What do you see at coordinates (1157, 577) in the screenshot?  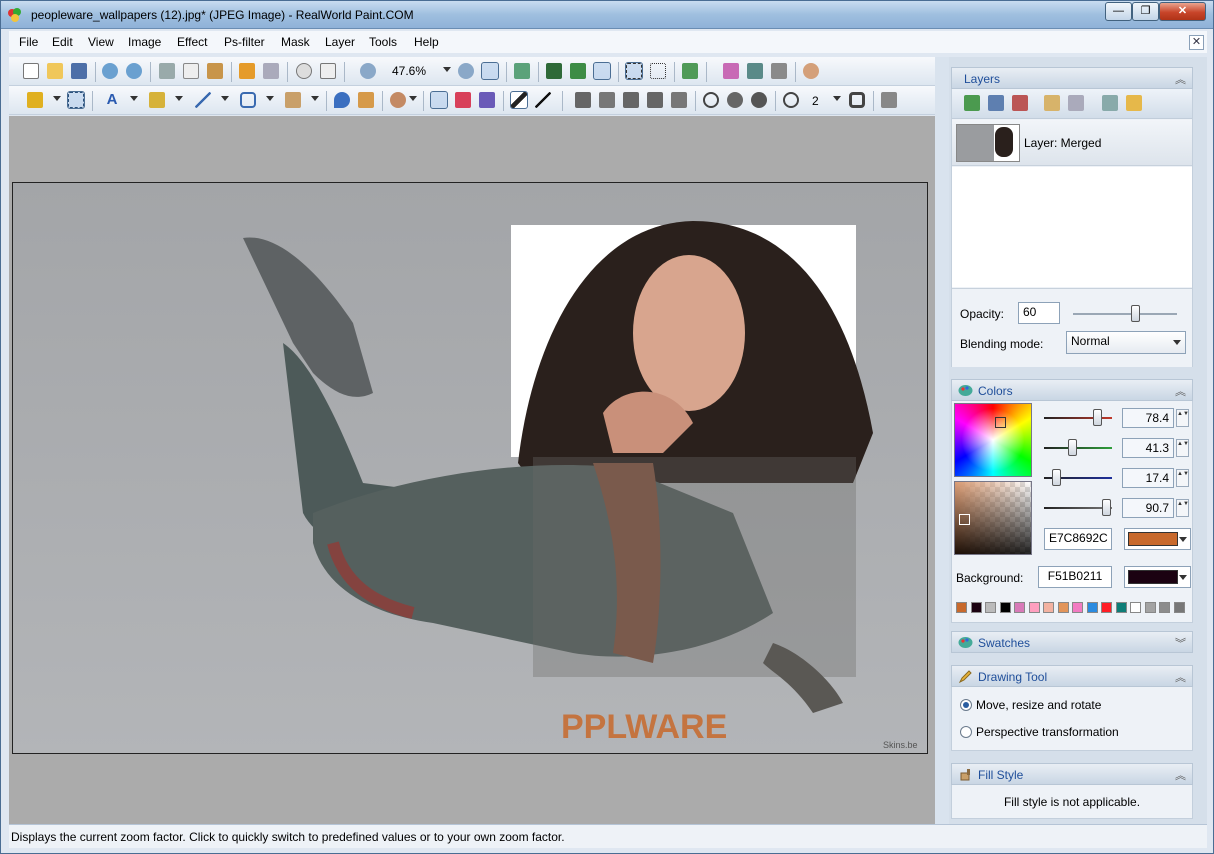 I see `background-color-button` at bounding box center [1157, 577].